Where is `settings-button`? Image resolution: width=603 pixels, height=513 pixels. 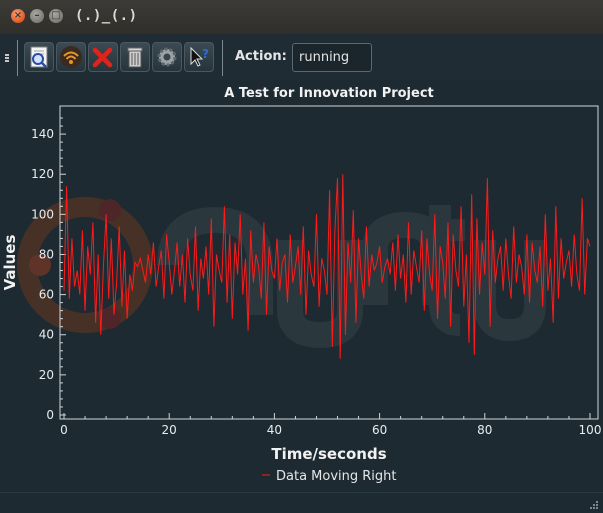
settings-button is located at coordinates (167, 57).